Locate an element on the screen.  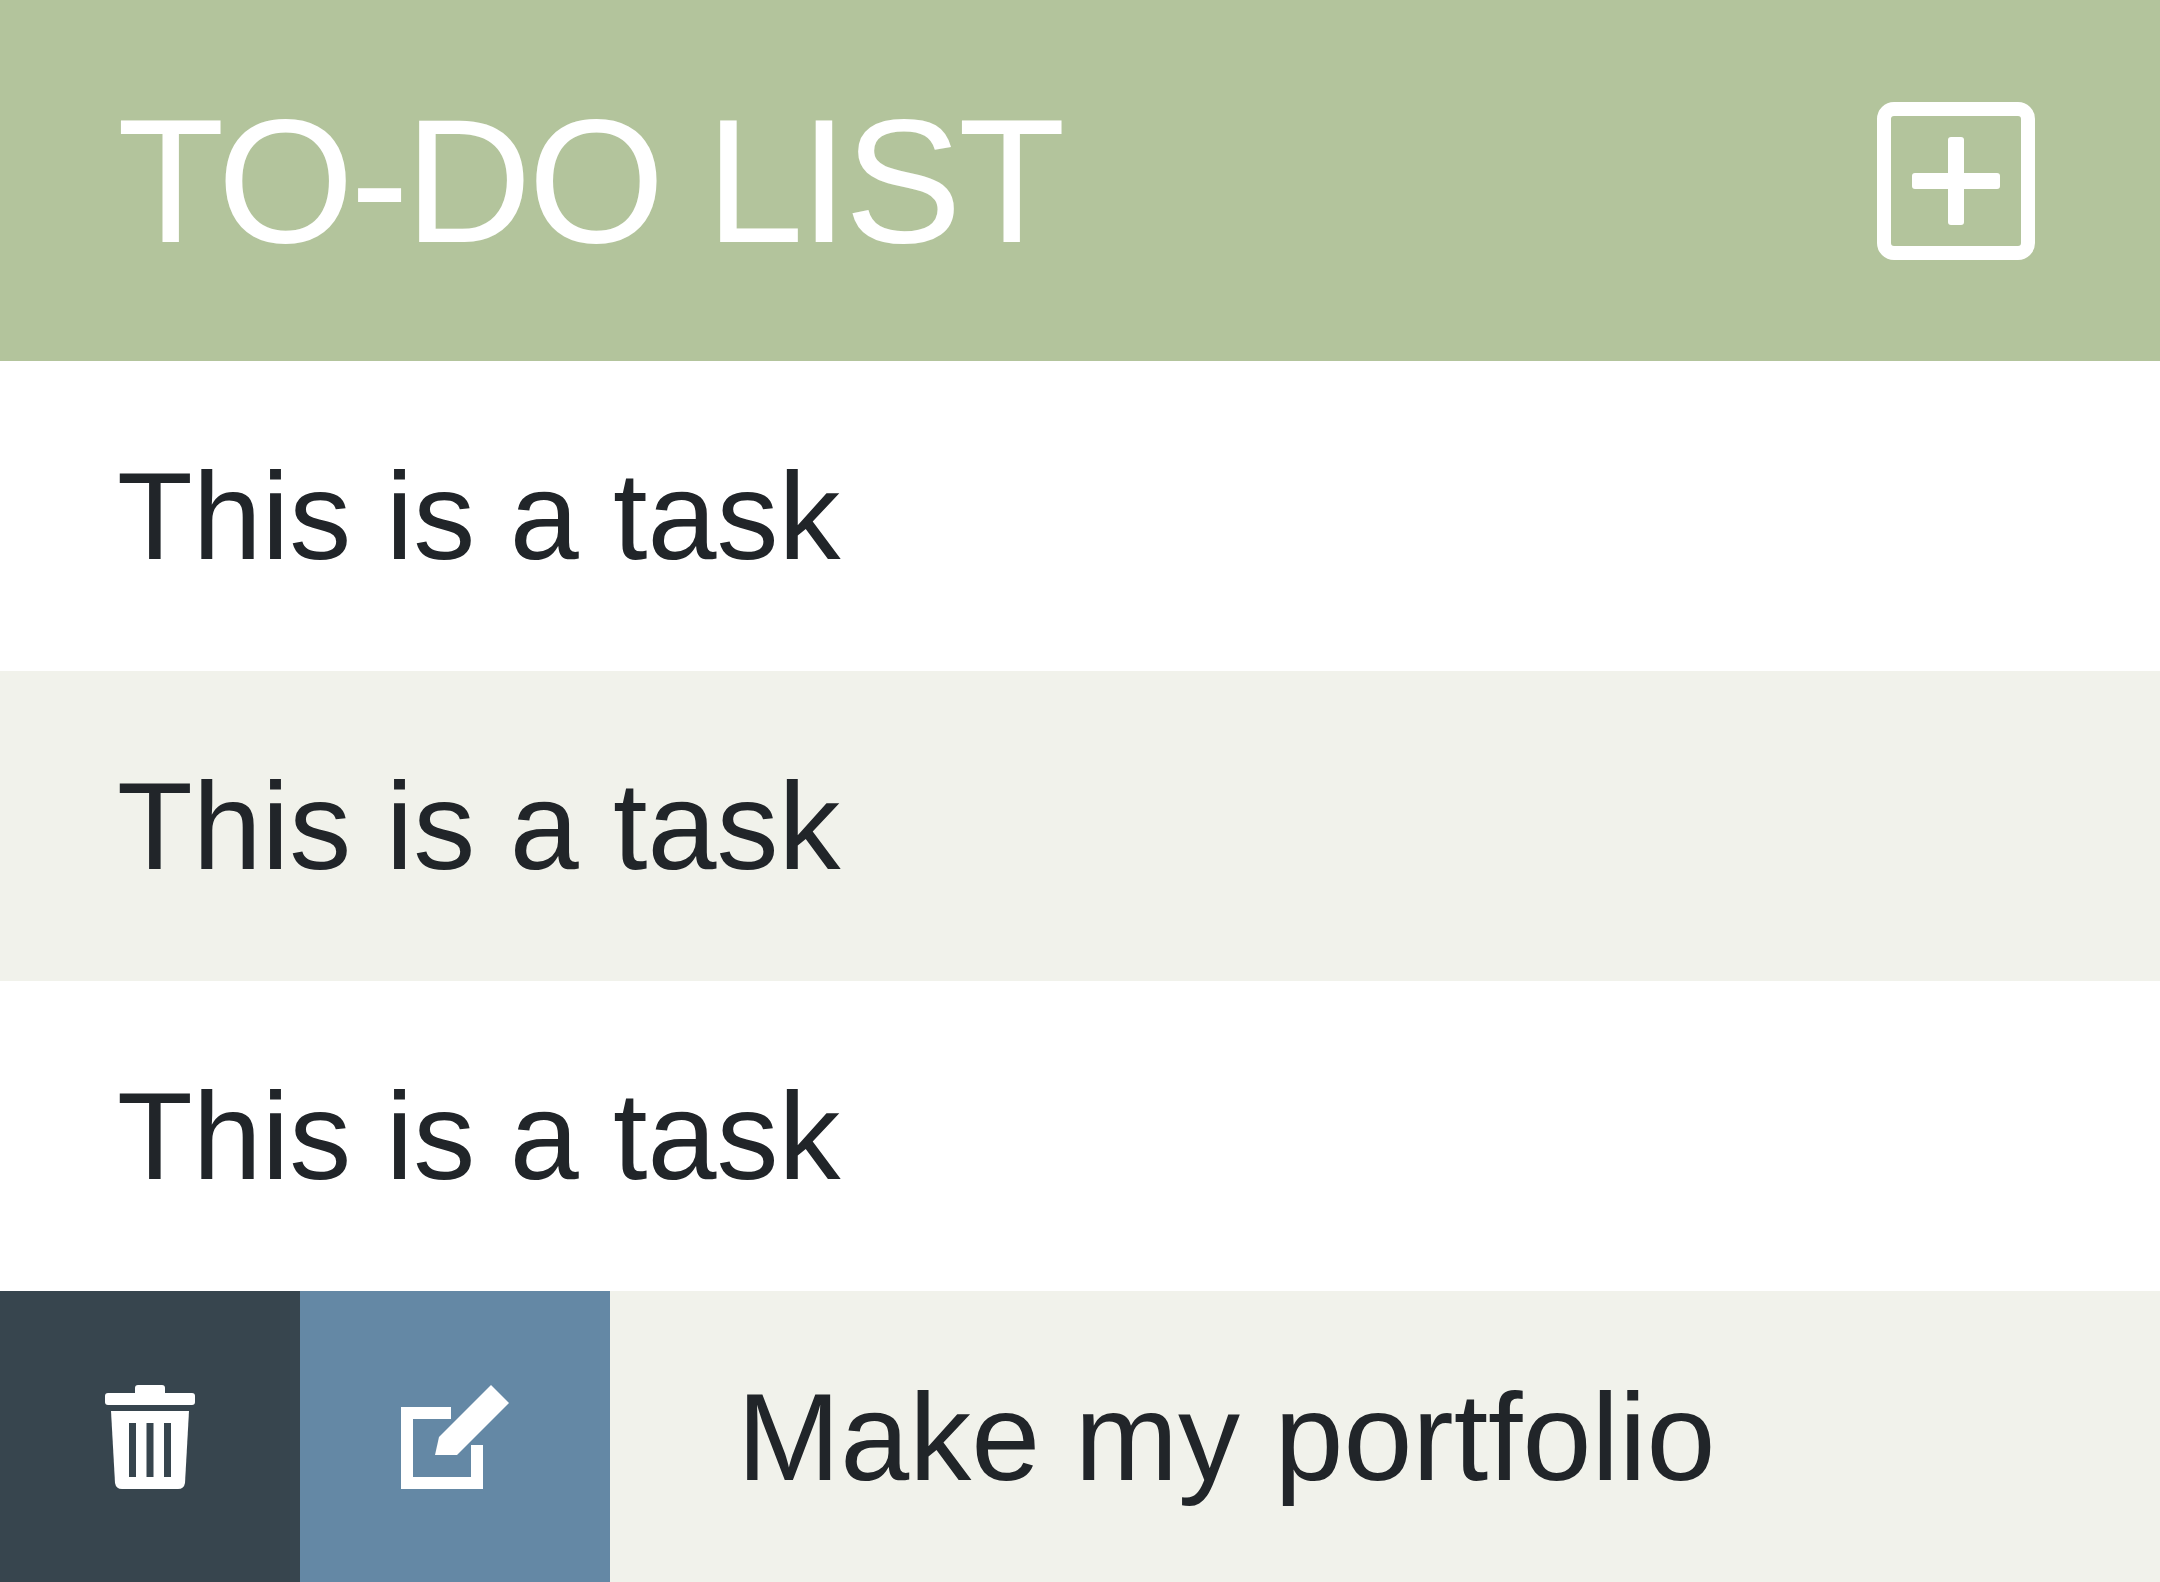
edit-button is located at coordinates (455, 1436).